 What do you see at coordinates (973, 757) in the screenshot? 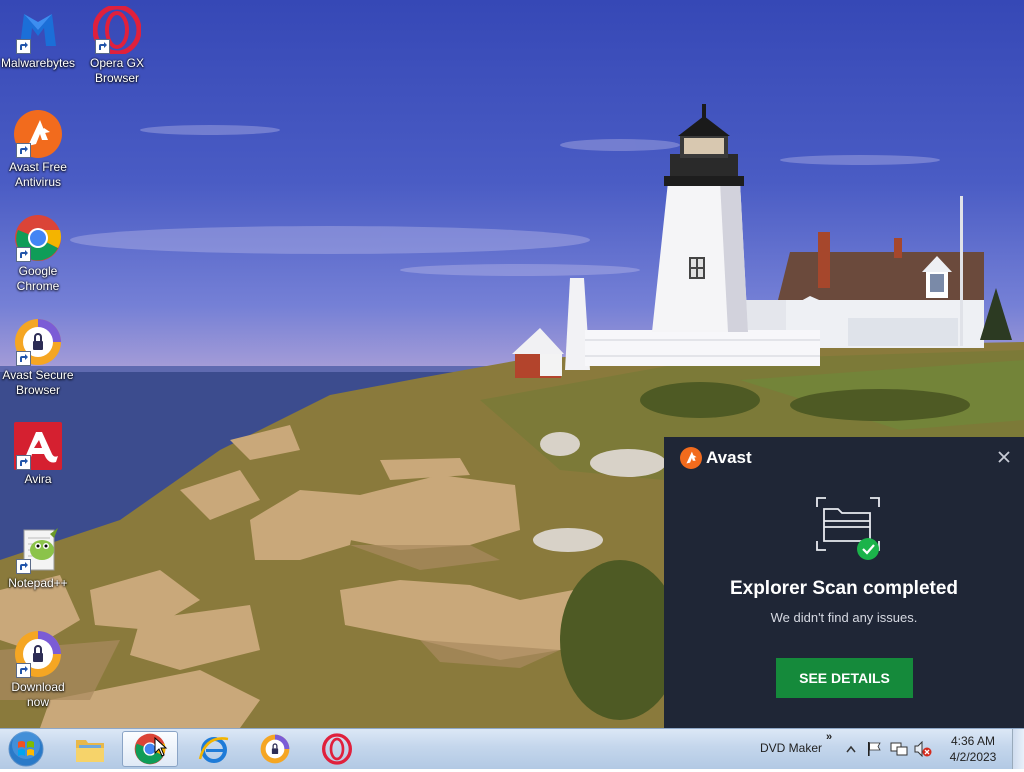
I see `clock-date: 4/2/2023` at bounding box center [973, 757].